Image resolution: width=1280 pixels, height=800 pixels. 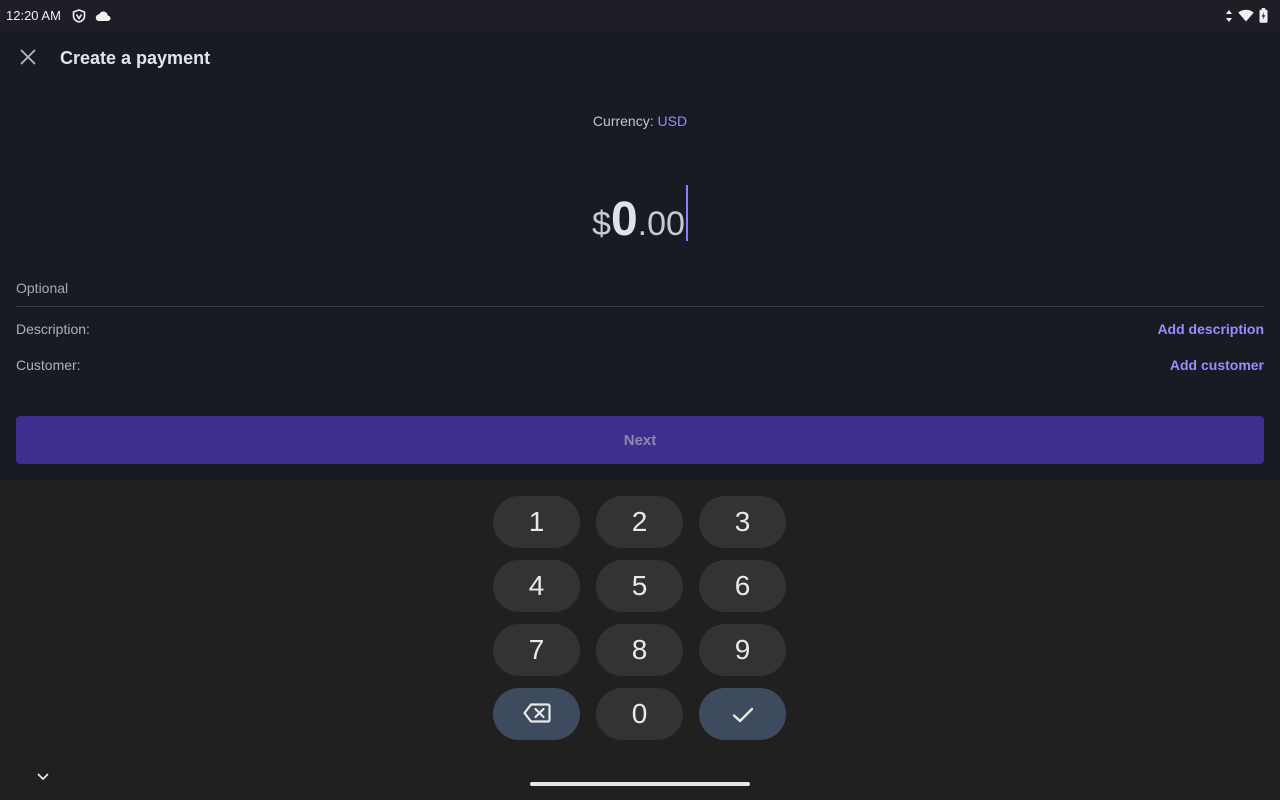 I want to click on collapse-keyboard-button, so click(x=43, y=777).